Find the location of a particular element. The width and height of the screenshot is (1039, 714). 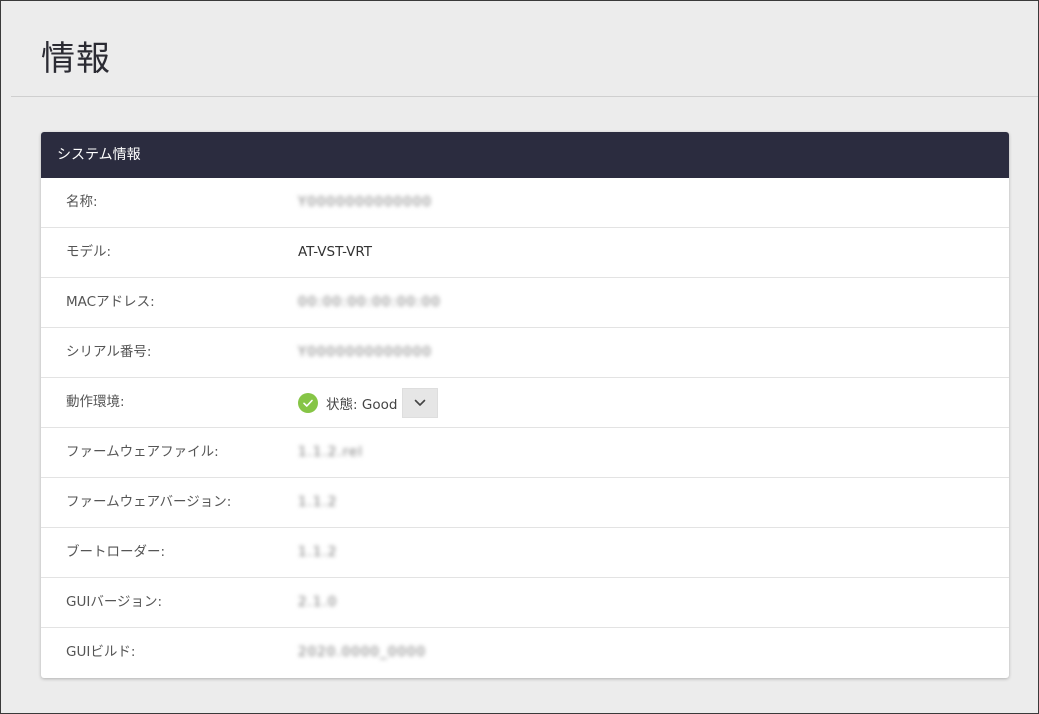

redacted-value: 2020.0000_0000 is located at coordinates (362, 652).